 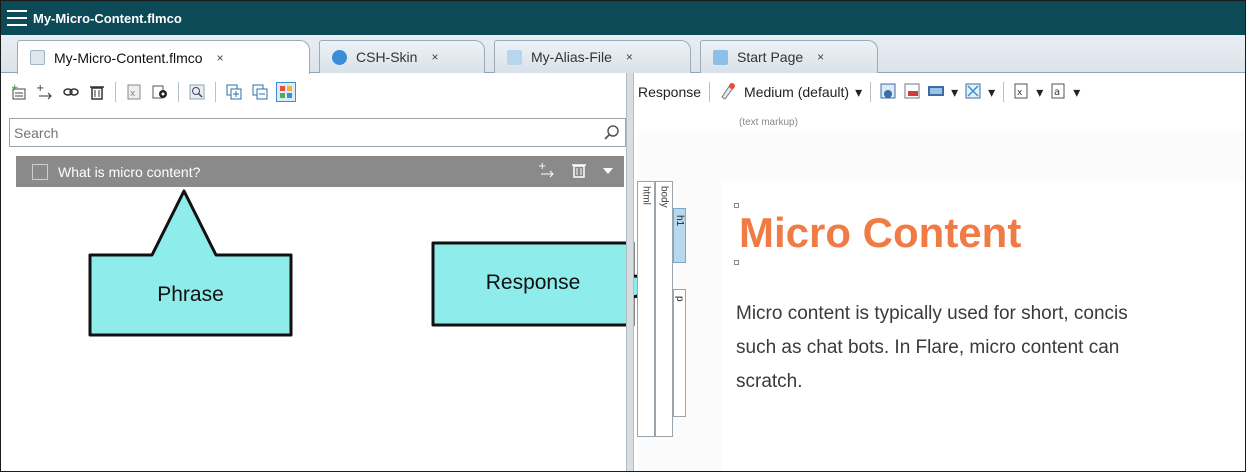 I want to click on svg-text: a, so click(x=1057, y=92).